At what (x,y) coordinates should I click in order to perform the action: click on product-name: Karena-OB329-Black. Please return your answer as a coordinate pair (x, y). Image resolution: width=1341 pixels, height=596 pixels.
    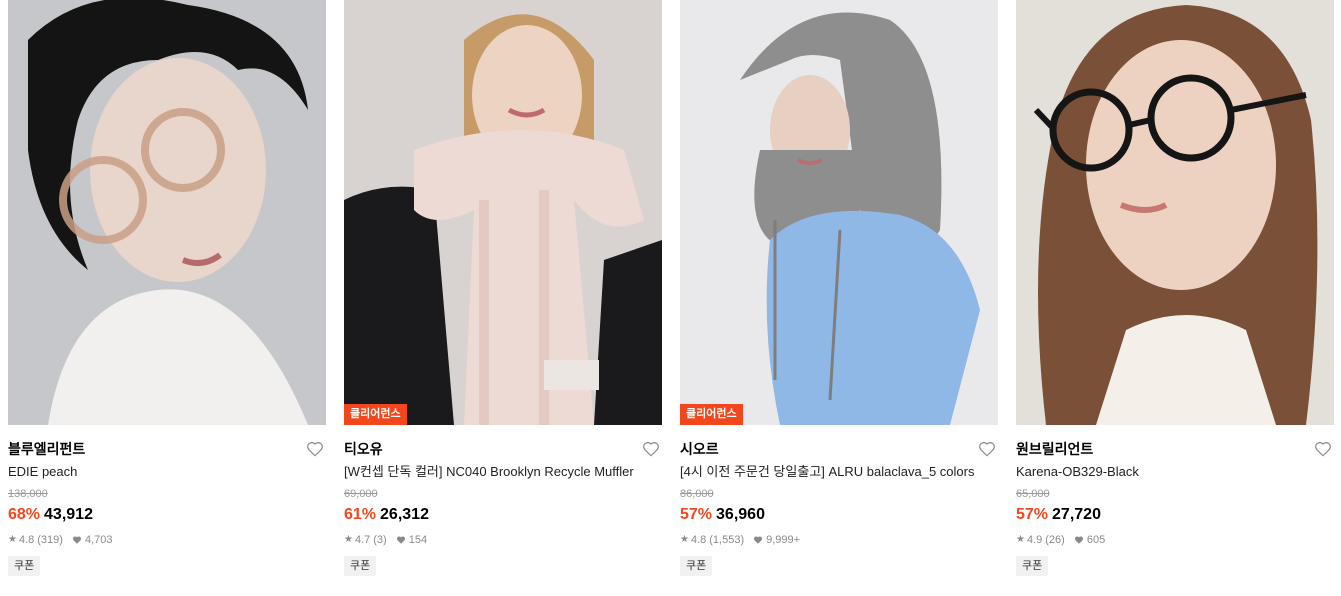
    Looking at the image, I should click on (1175, 472).